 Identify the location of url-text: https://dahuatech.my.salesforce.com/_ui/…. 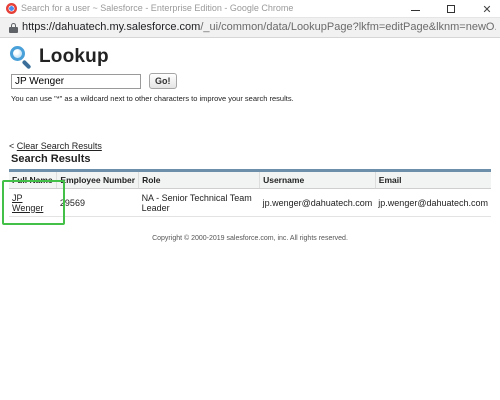
(259, 27).